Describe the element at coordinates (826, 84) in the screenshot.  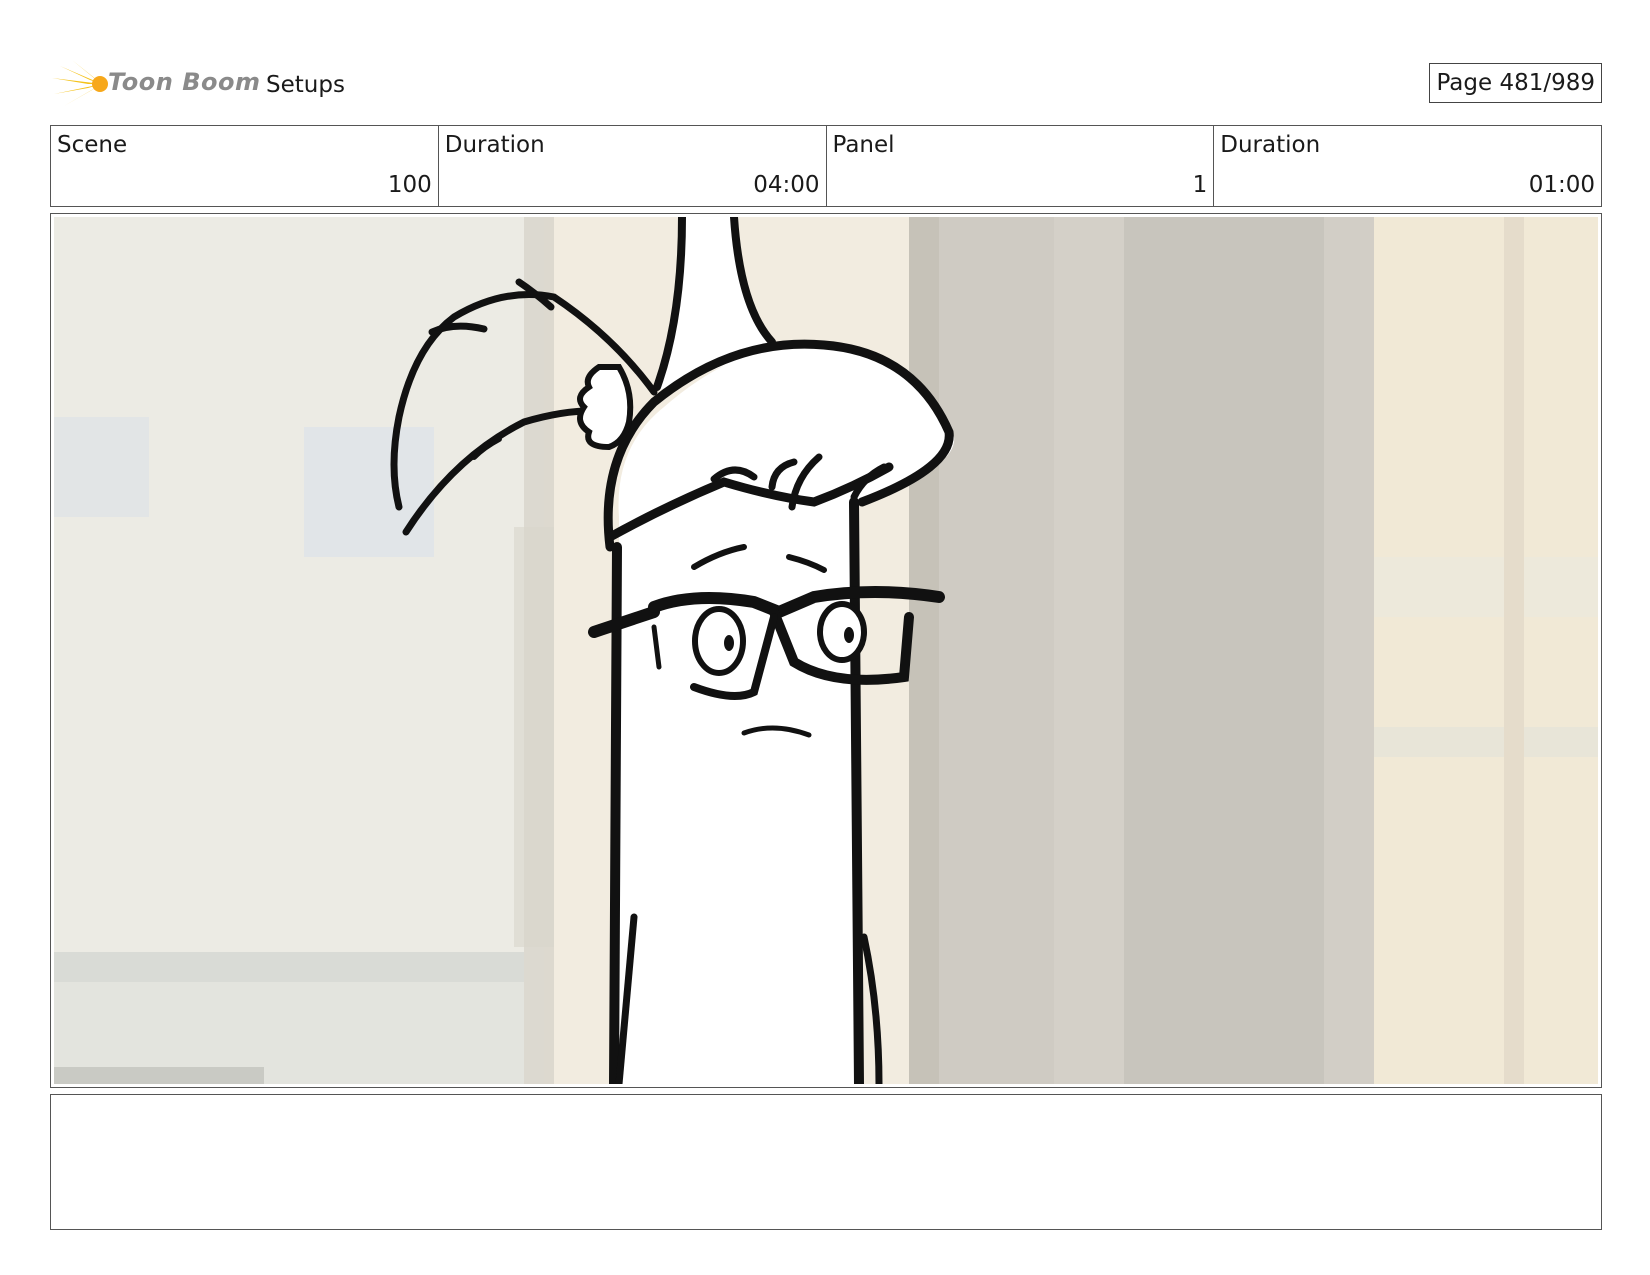
I see `page-header: Toon Boom Setups Page 481/989` at that location.